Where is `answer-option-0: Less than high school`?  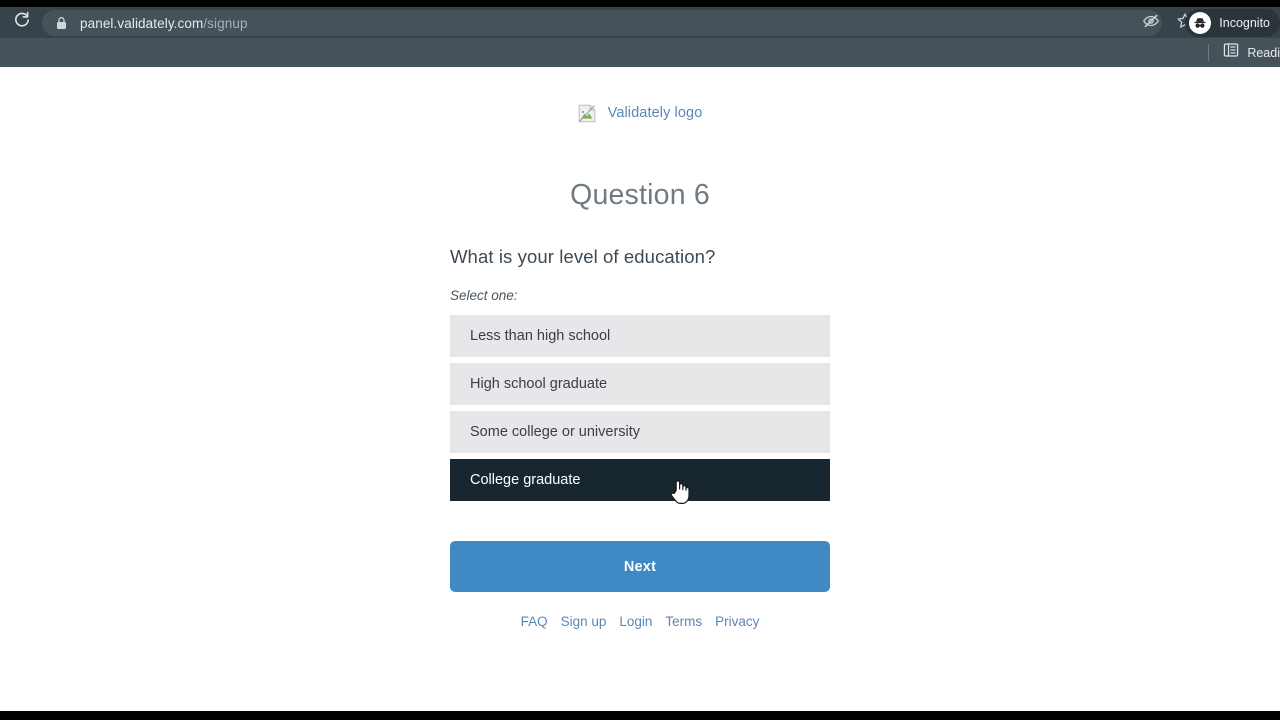
answer-option-0: Less than high school is located at coordinates (640, 336).